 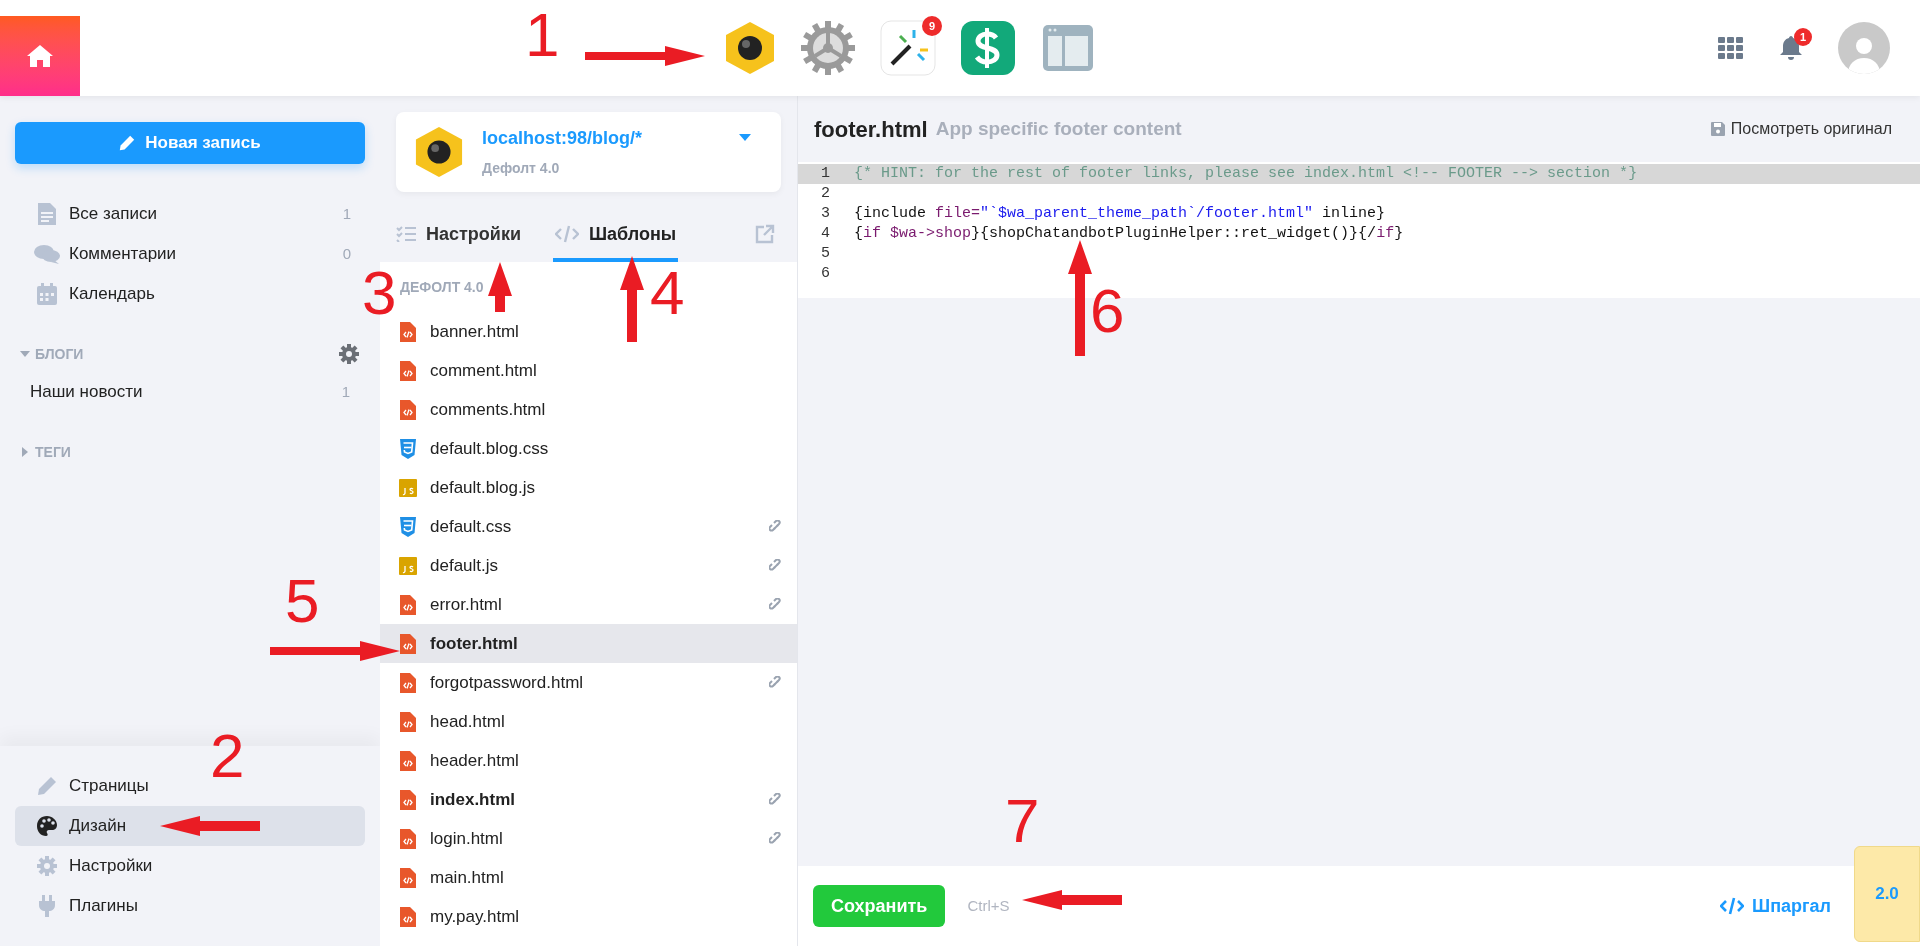 I want to click on section-title: ТЕГИ, so click(x=53, y=452).